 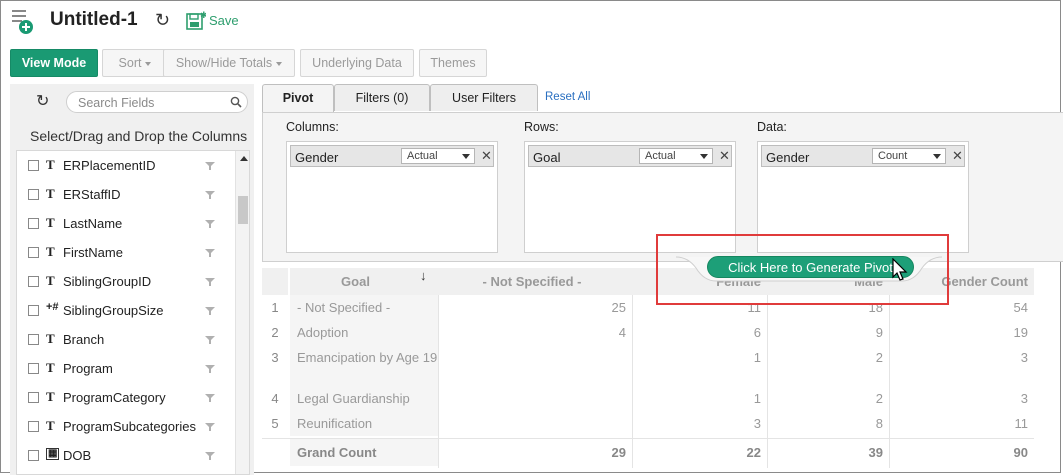 What do you see at coordinates (126, 455) in the screenshot?
I see `field-item: ▦ DOB` at bounding box center [126, 455].